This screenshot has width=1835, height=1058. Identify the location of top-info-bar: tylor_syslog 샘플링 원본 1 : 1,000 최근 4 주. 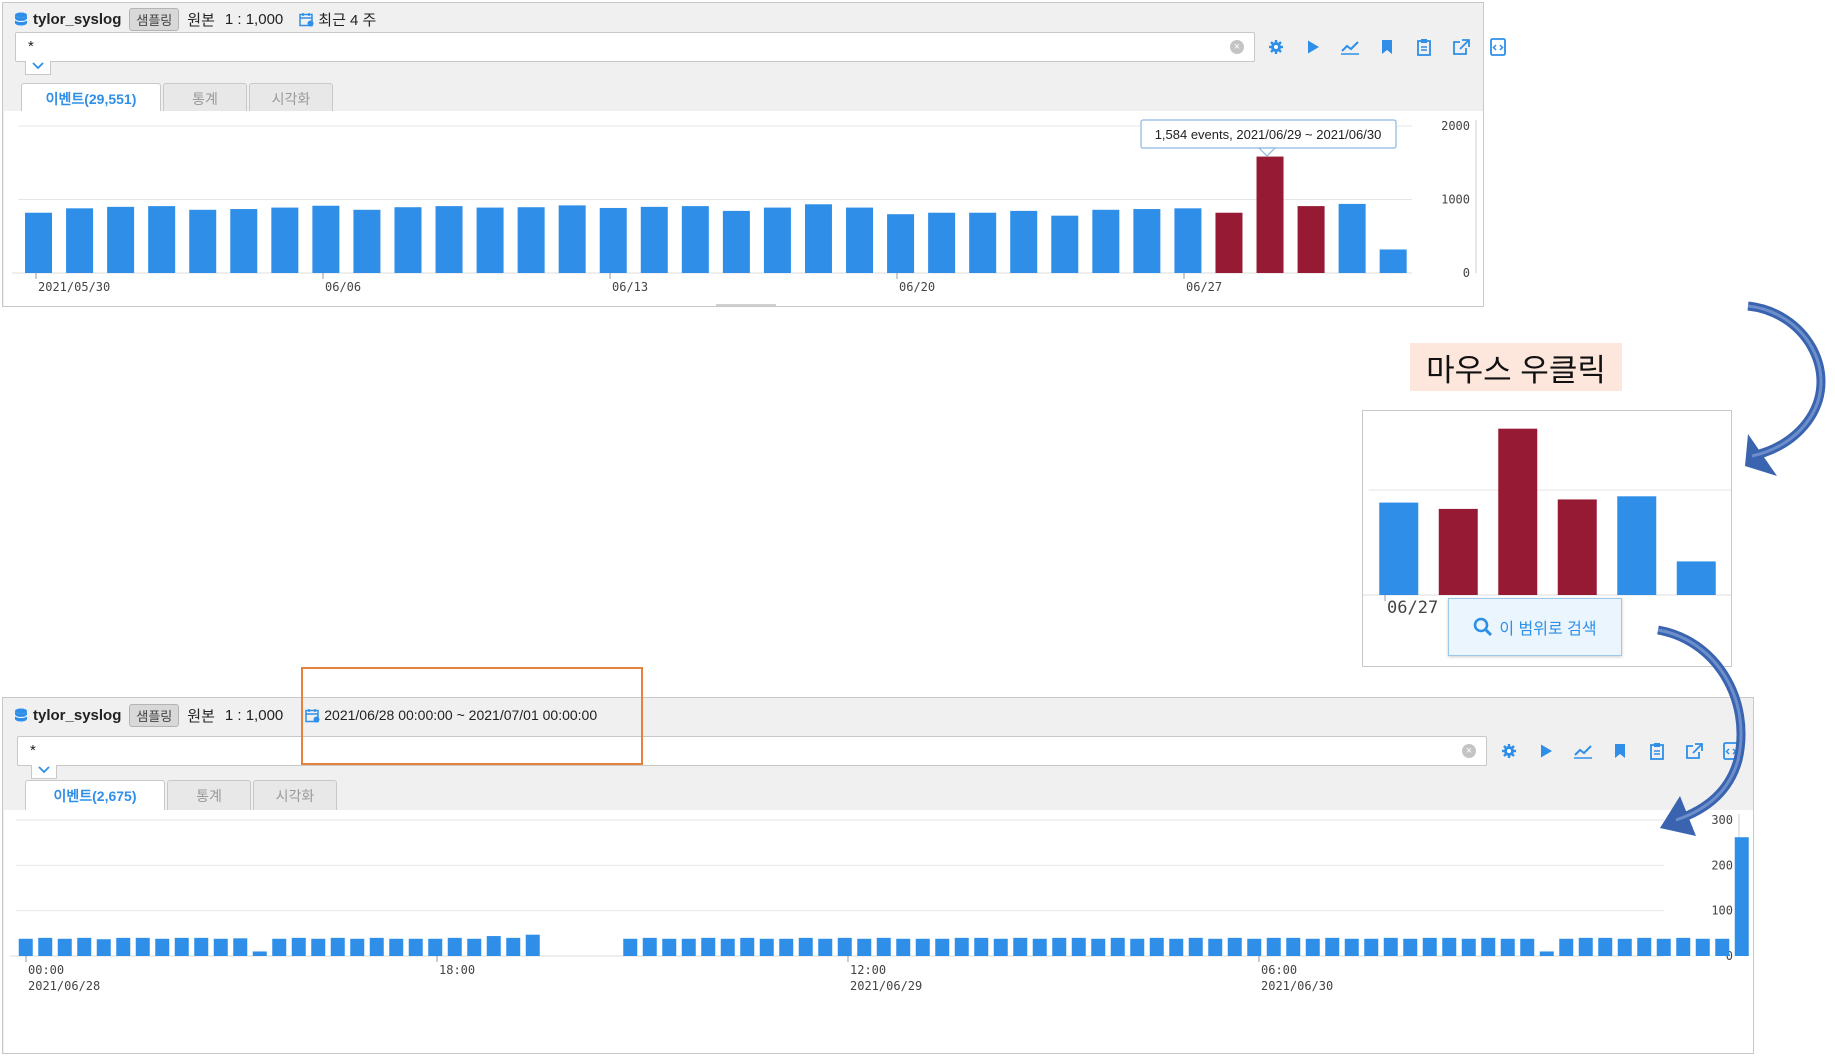
(194, 19).